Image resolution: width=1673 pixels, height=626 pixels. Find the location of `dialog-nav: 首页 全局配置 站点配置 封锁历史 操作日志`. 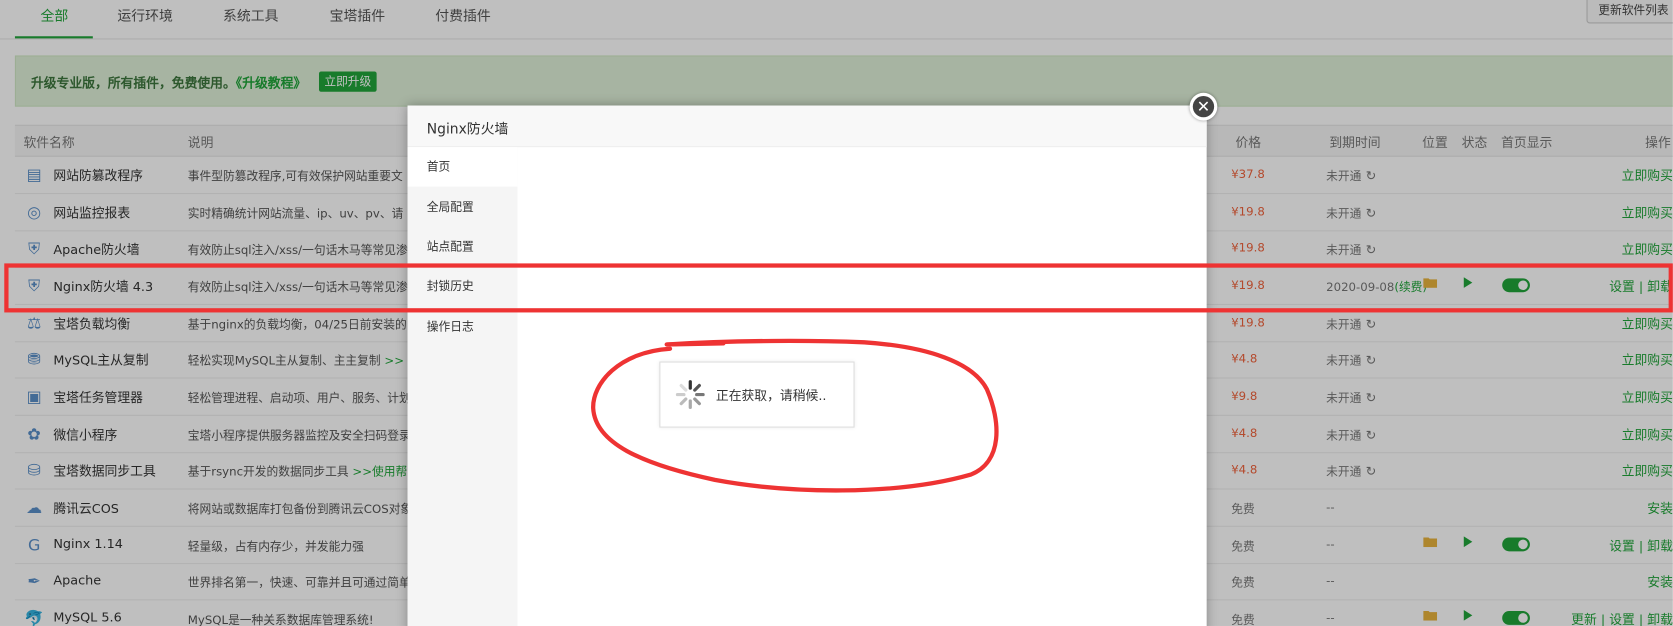

dialog-nav: 首页 全局配置 站点配置 封锁历史 操作日志 is located at coordinates (462, 386).